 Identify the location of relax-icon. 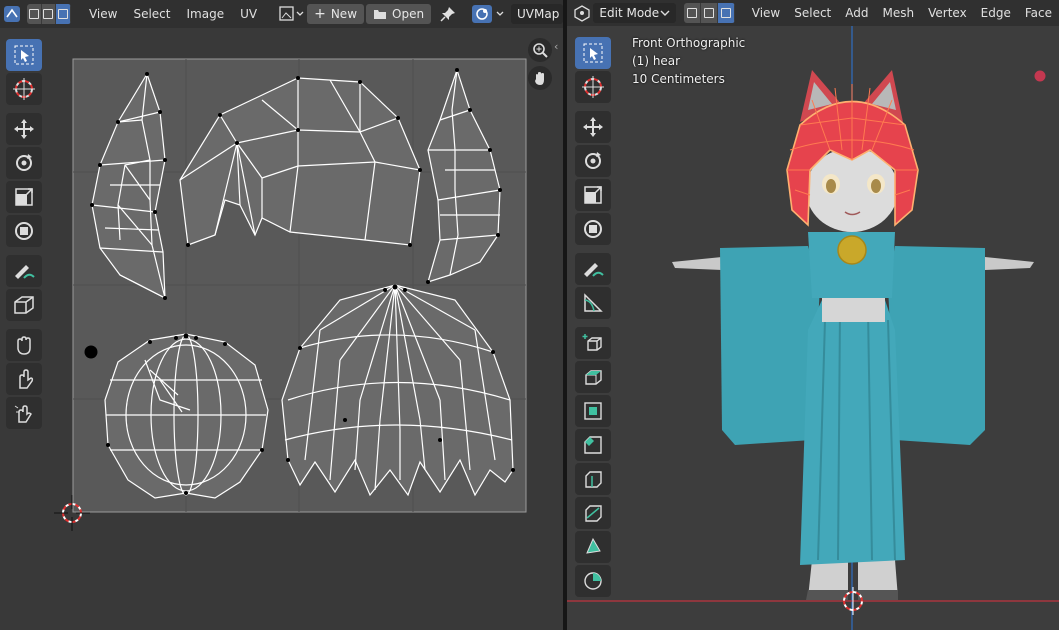
(26, 379).